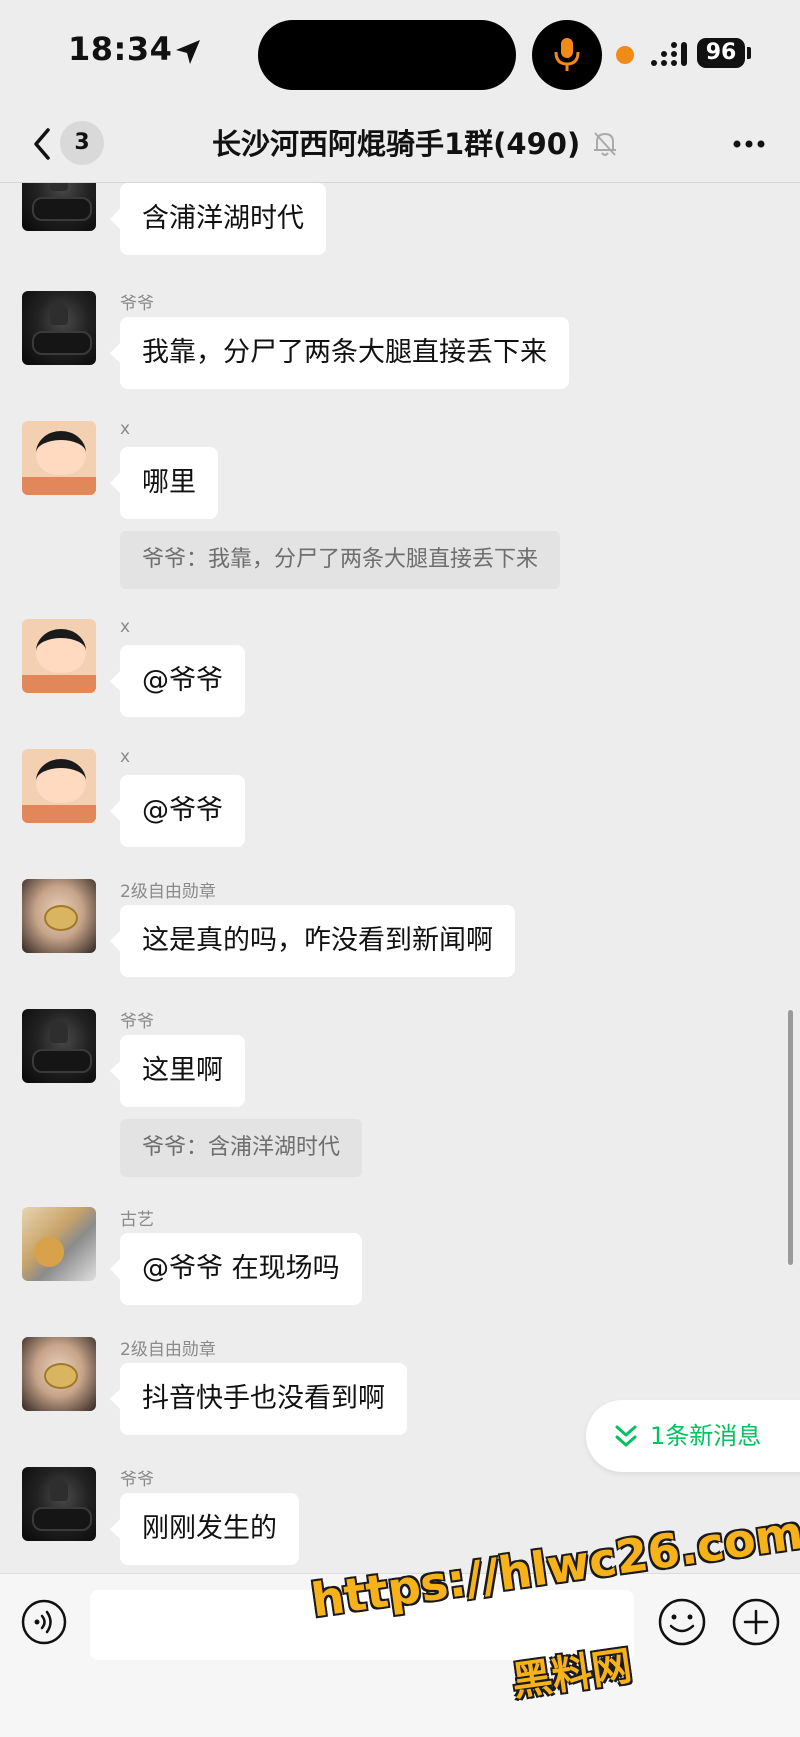  What do you see at coordinates (790, 1137) in the screenshot?
I see `scrollbar` at bounding box center [790, 1137].